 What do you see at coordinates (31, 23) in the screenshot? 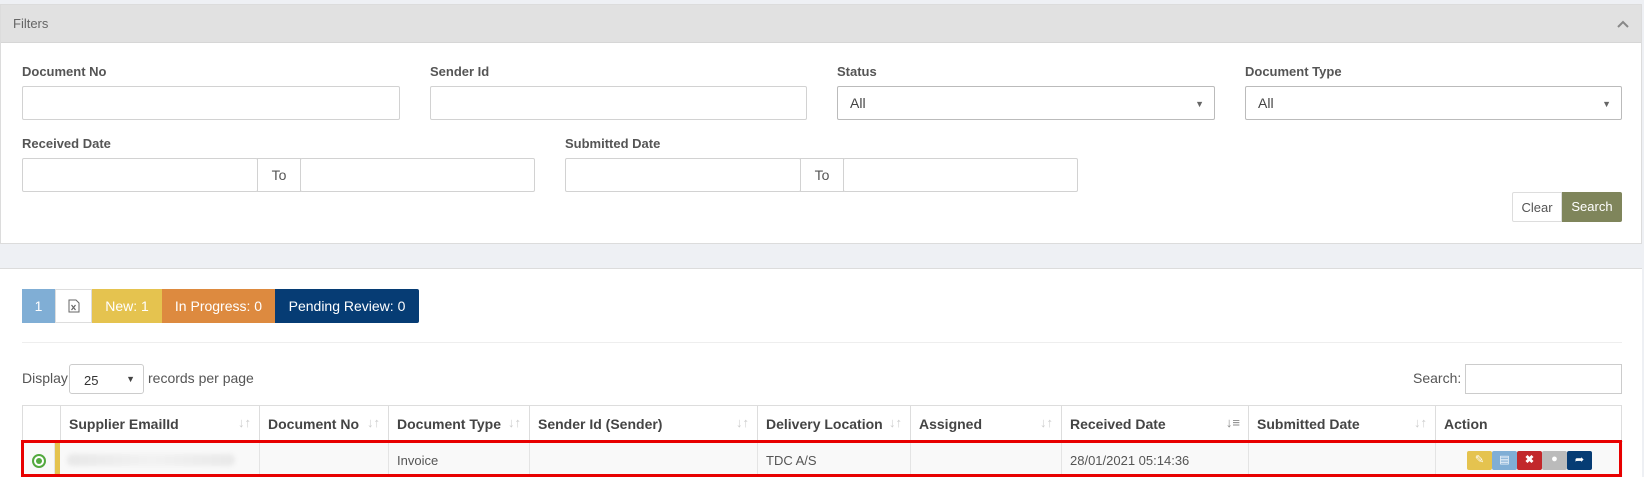
I see `filters-title: Filters` at bounding box center [31, 23].